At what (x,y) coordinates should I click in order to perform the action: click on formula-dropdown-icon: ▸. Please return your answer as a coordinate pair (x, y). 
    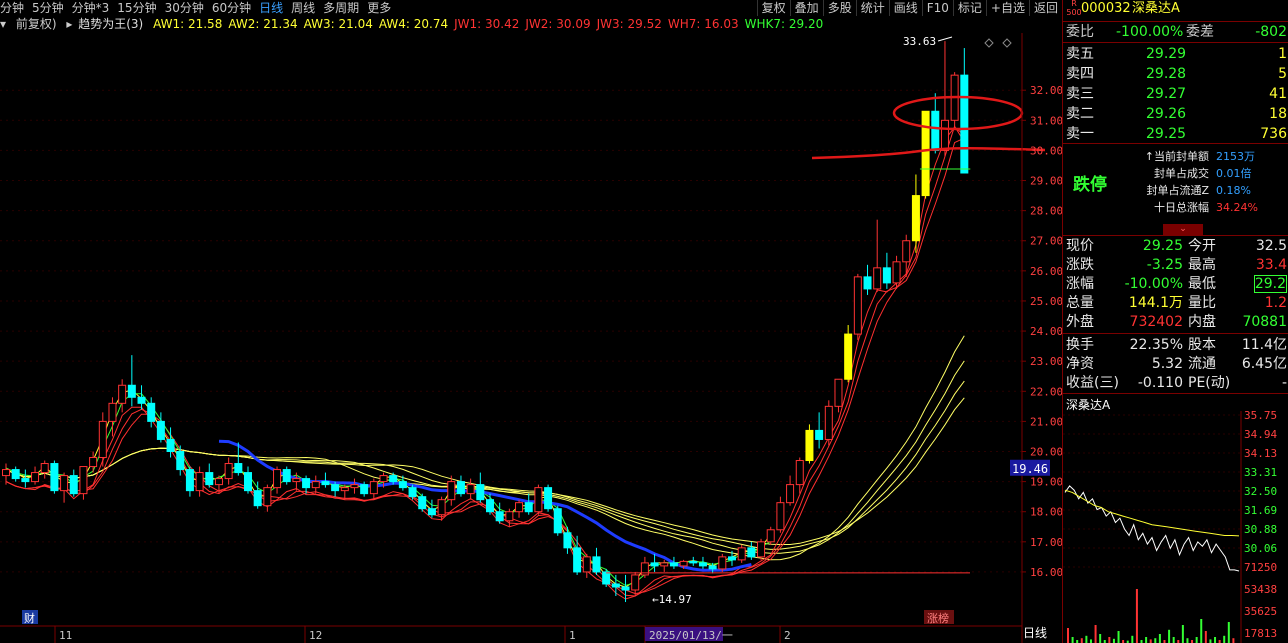
    Looking at the image, I should click on (69, 24).